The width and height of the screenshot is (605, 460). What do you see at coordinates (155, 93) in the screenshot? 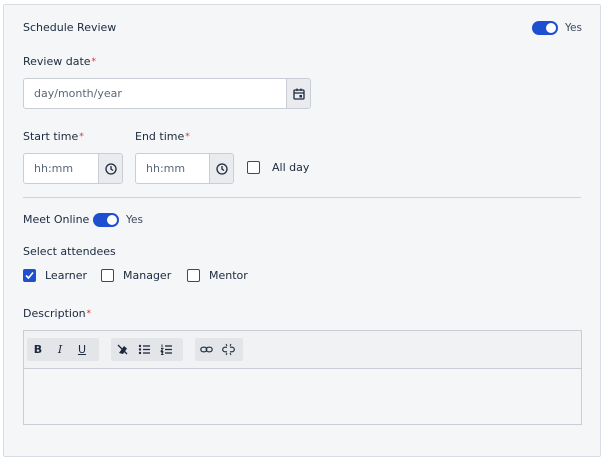
I see `review-date-input: day/month/year` at bounding box center [155, 93].